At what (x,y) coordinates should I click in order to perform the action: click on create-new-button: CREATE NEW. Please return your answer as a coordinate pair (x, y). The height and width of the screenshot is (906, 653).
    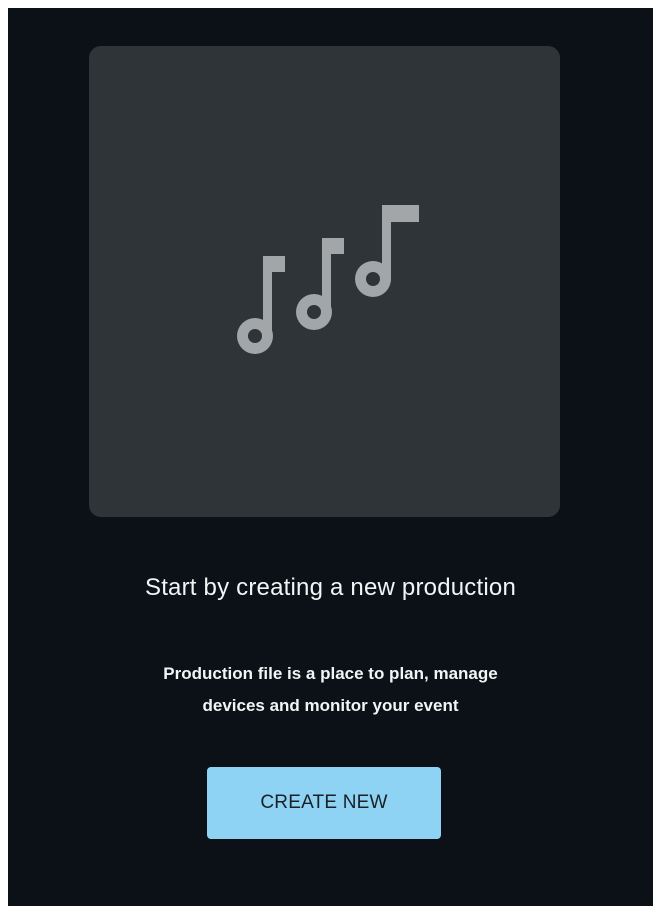
    Looking at the image, I should click on (324, 803).